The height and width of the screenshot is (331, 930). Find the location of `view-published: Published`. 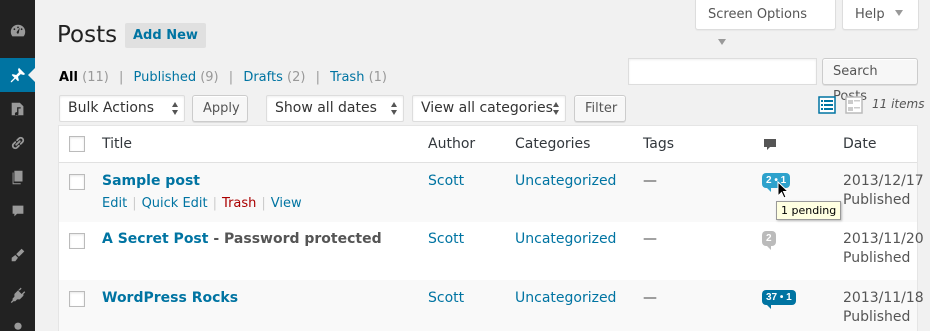

view-published: Published is located at coordinates (164, 77).